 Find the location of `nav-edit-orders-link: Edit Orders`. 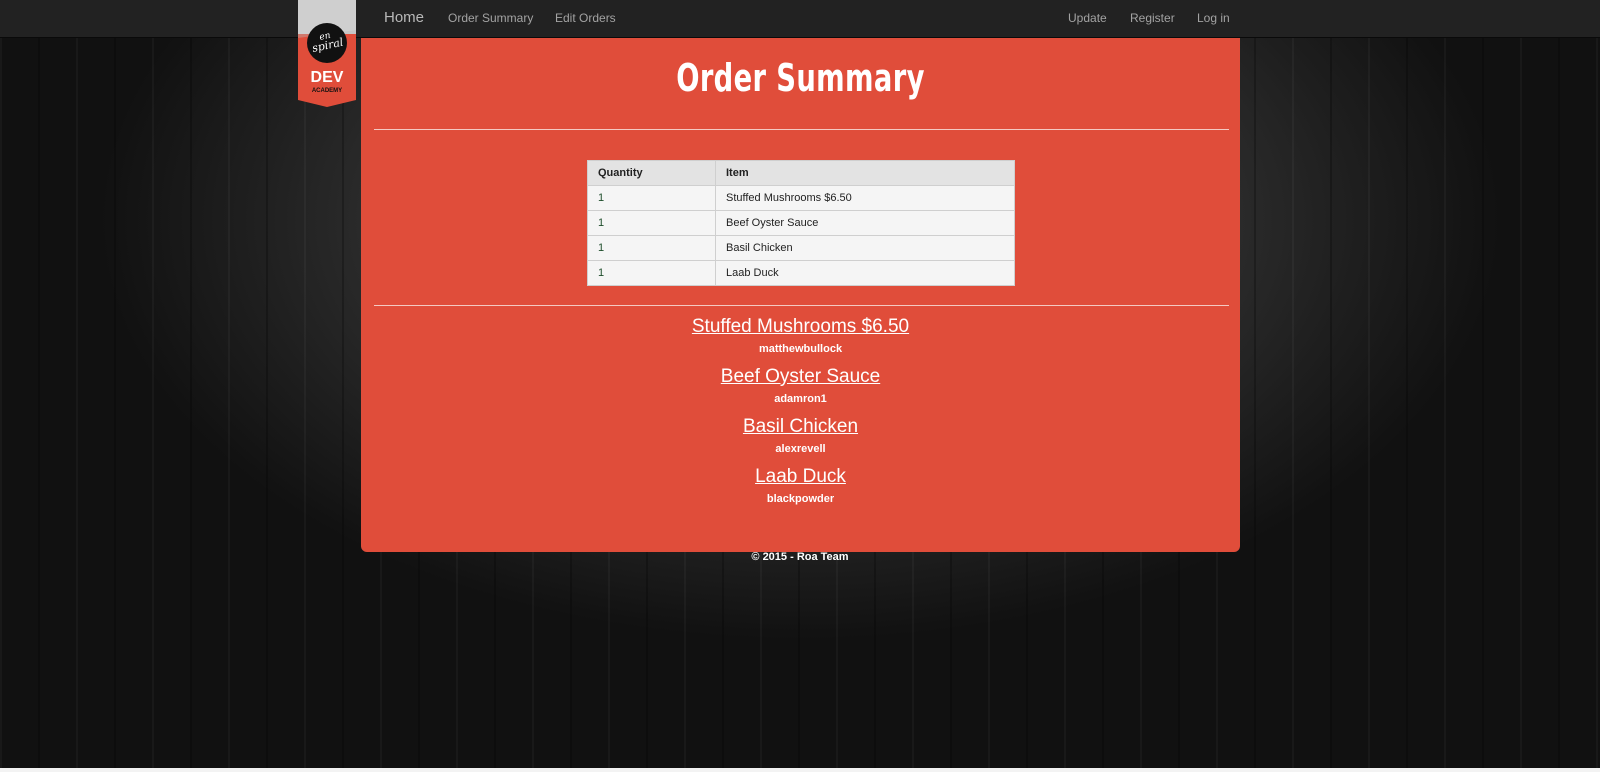

nav-edit-orders-link: Edit Orders is located at coordinates (585, 18).